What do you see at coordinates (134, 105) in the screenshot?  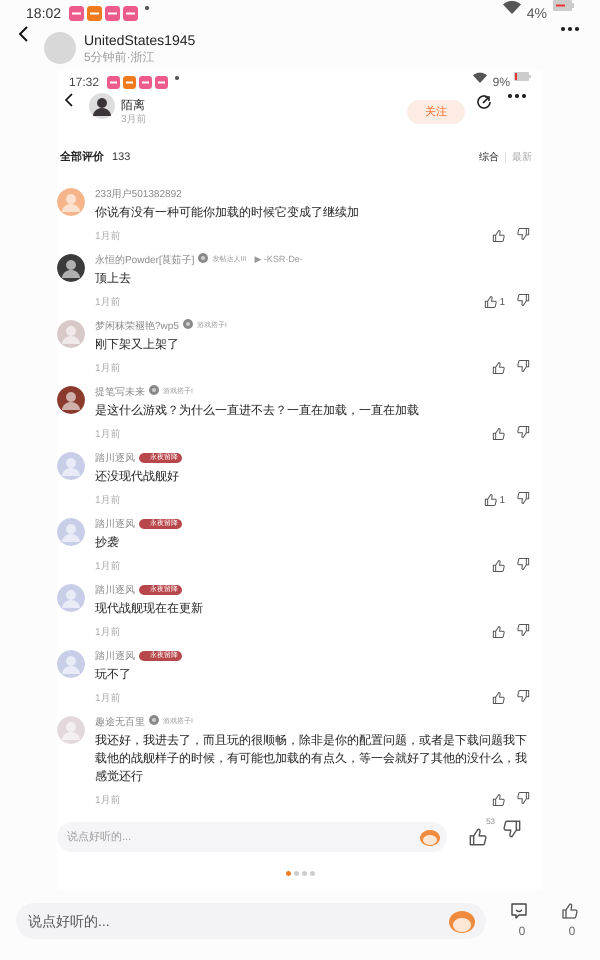 I see `author-name: 陌离` at bounding box center [134, 105].